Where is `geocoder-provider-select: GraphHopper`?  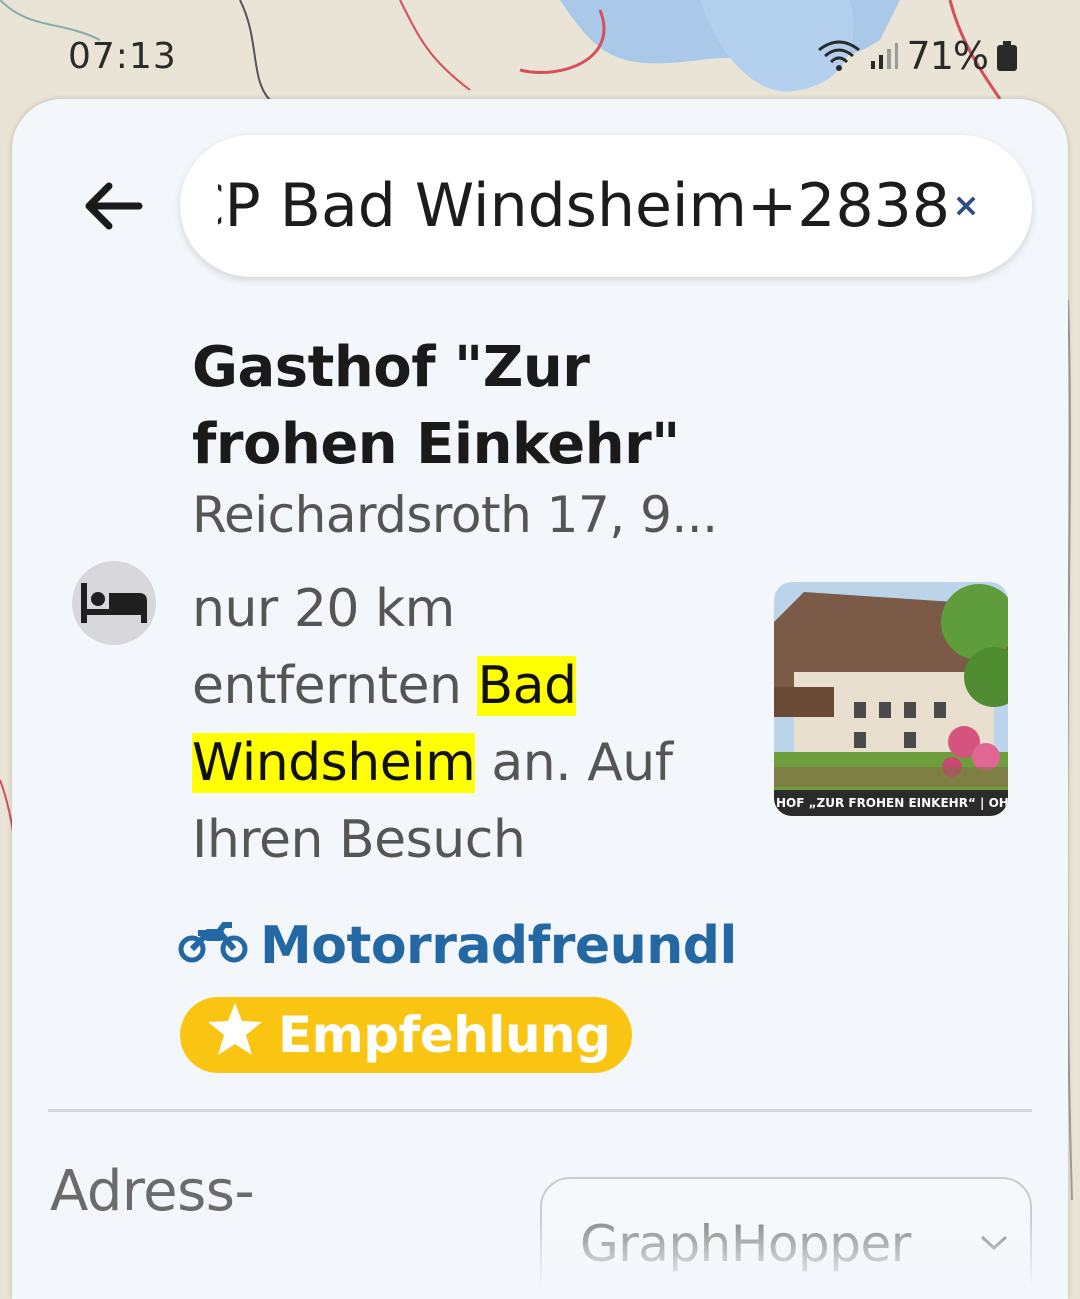
geocoder-provider-select: GraphHopper is located at coordinates (786, 1238).